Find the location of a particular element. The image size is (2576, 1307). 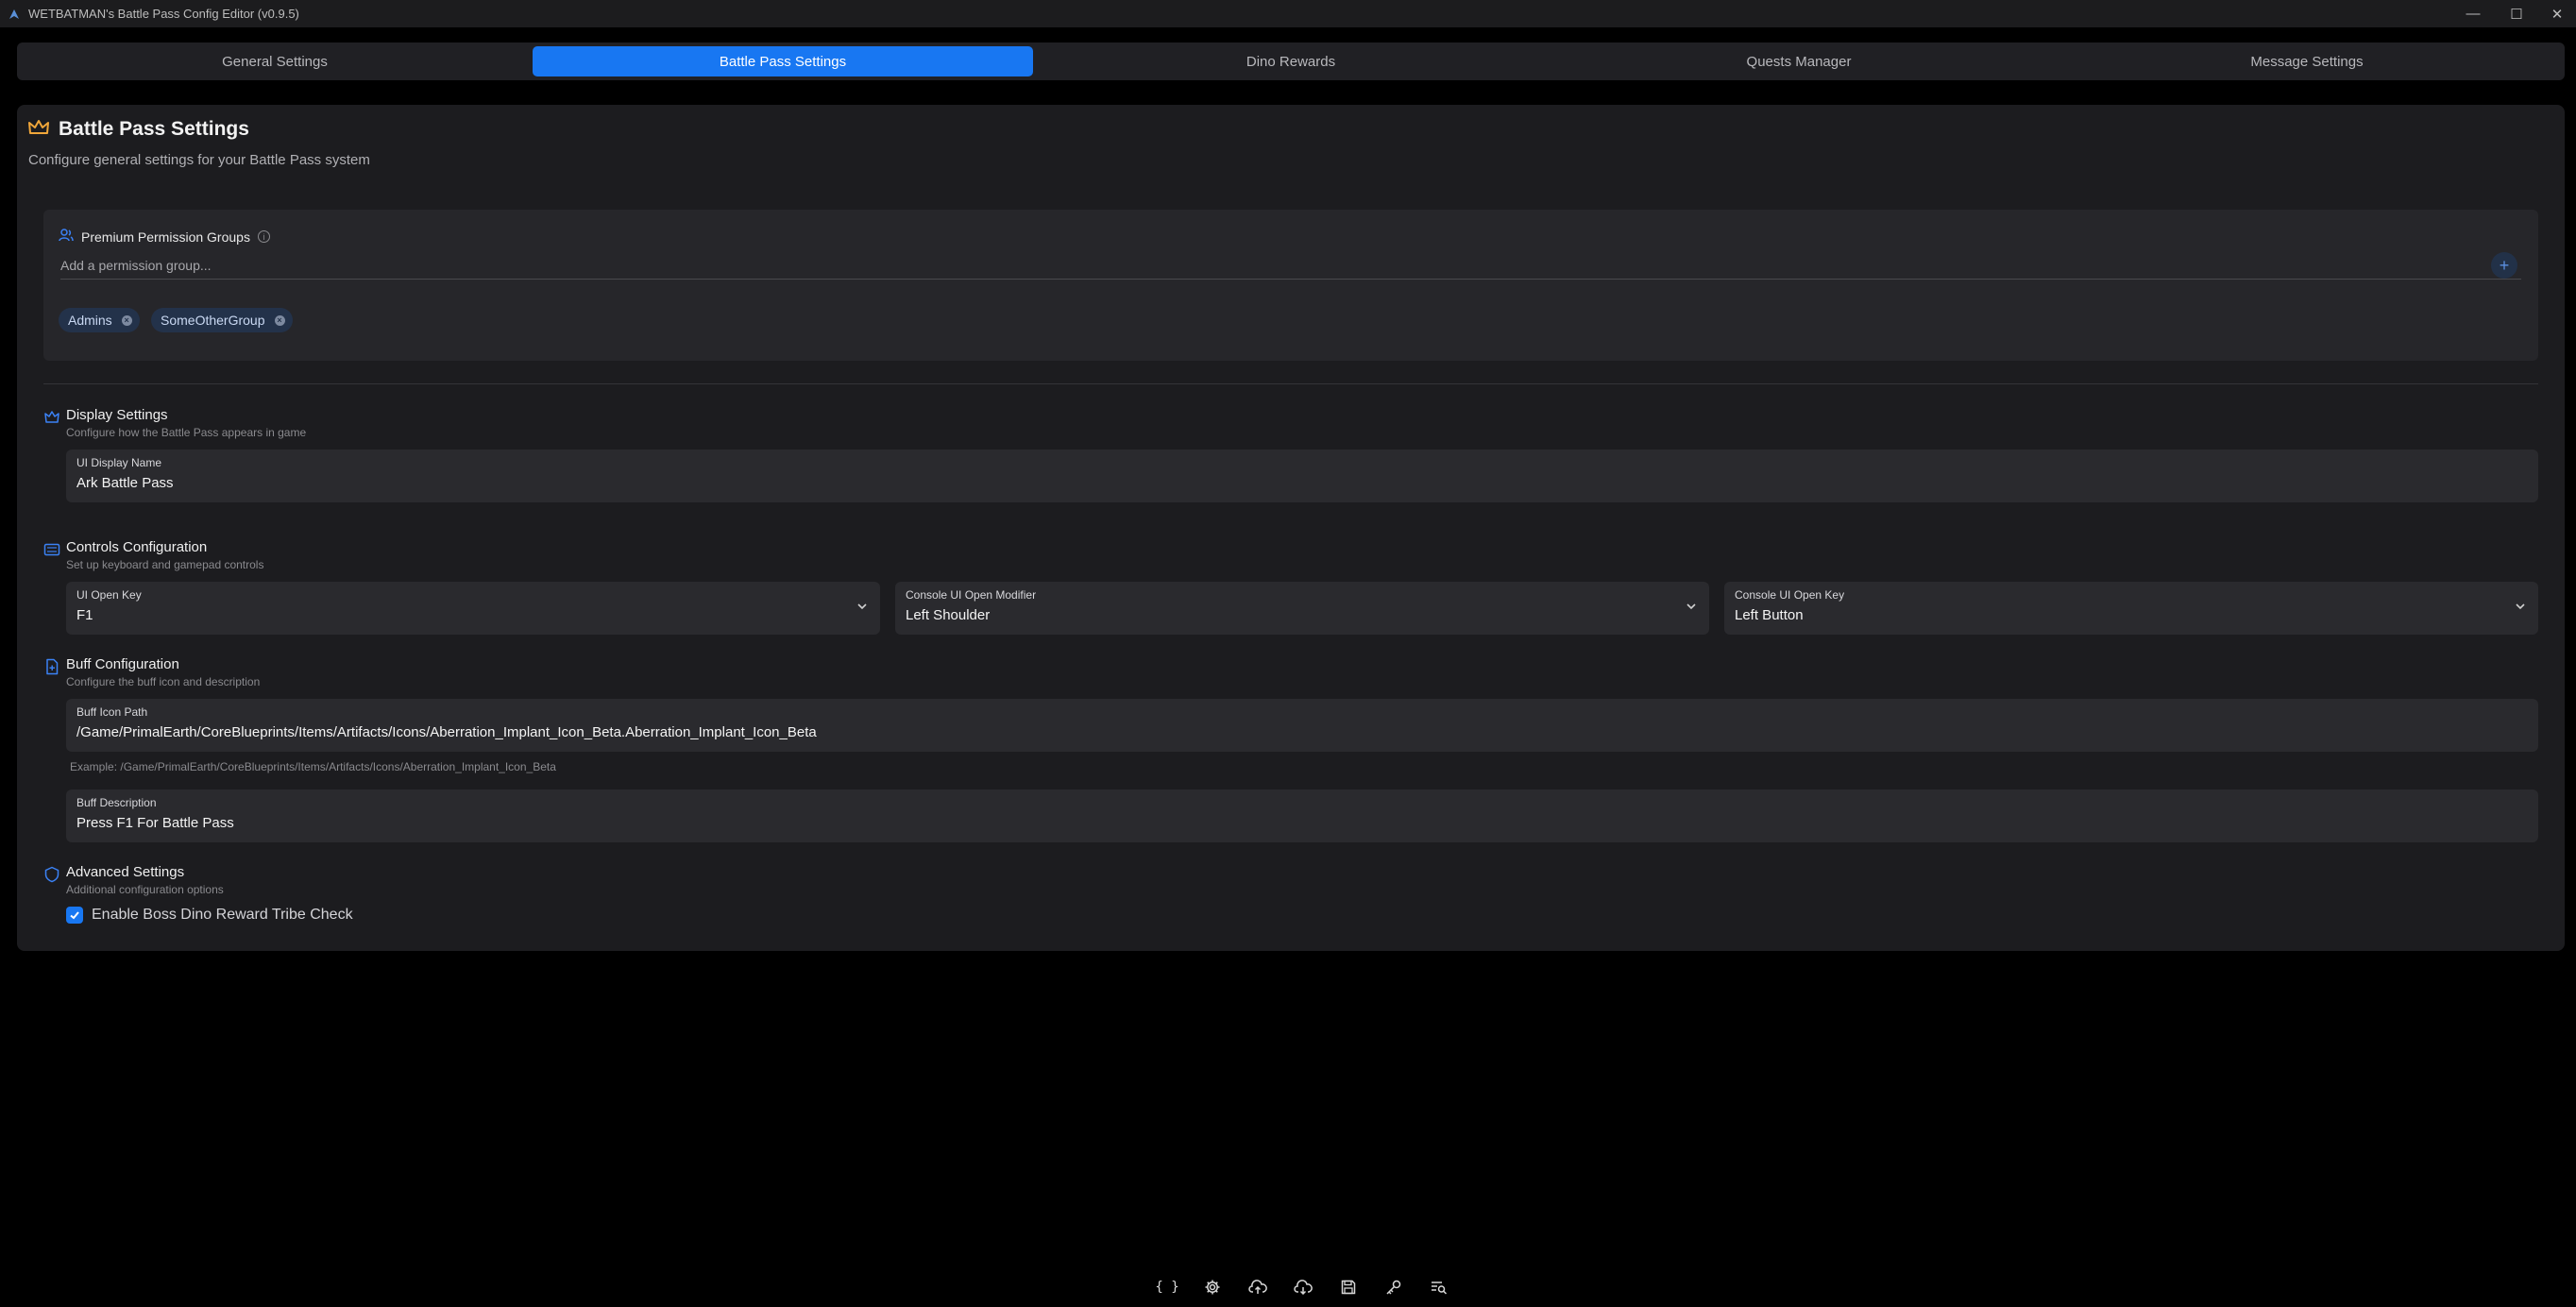

buff-description-value: Press F1 For Battle Pass is located at coordinates (155, 823).